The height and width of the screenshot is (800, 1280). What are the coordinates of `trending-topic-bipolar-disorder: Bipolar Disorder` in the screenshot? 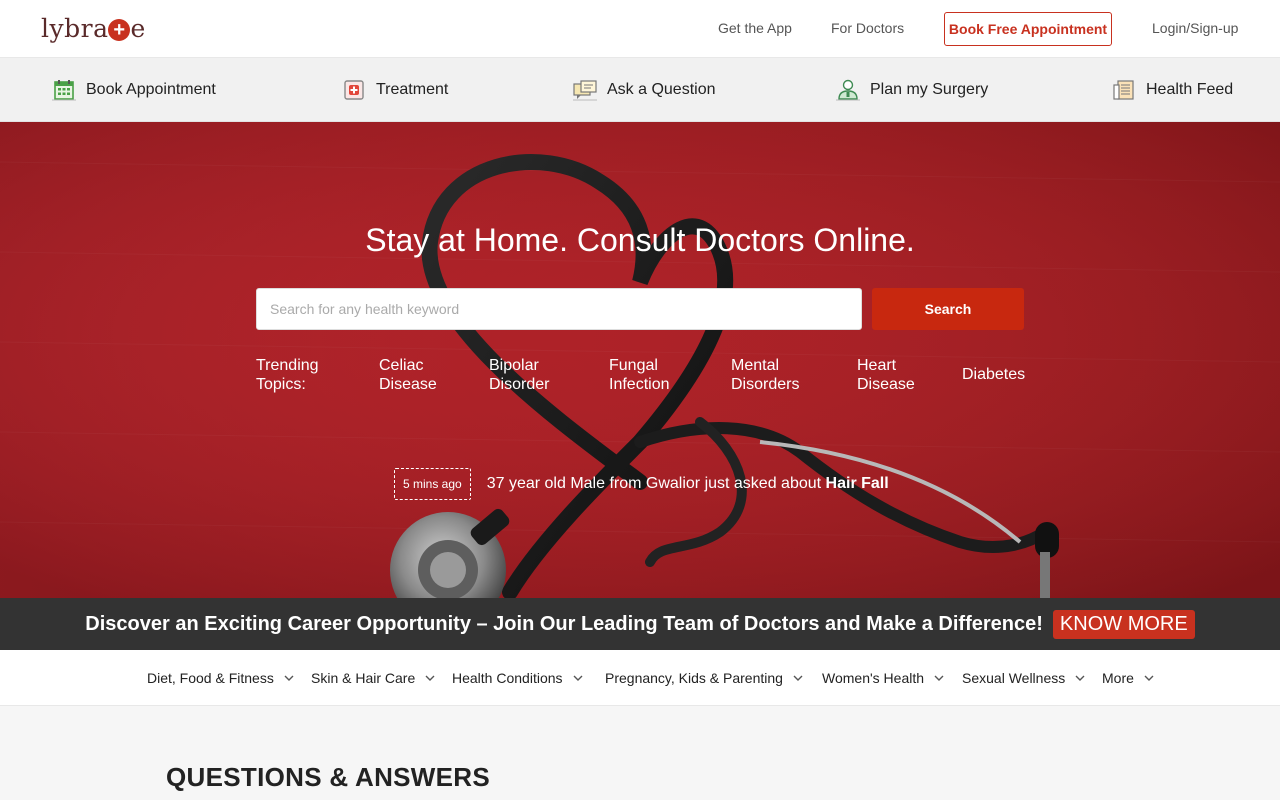 It's located at (519, 375).